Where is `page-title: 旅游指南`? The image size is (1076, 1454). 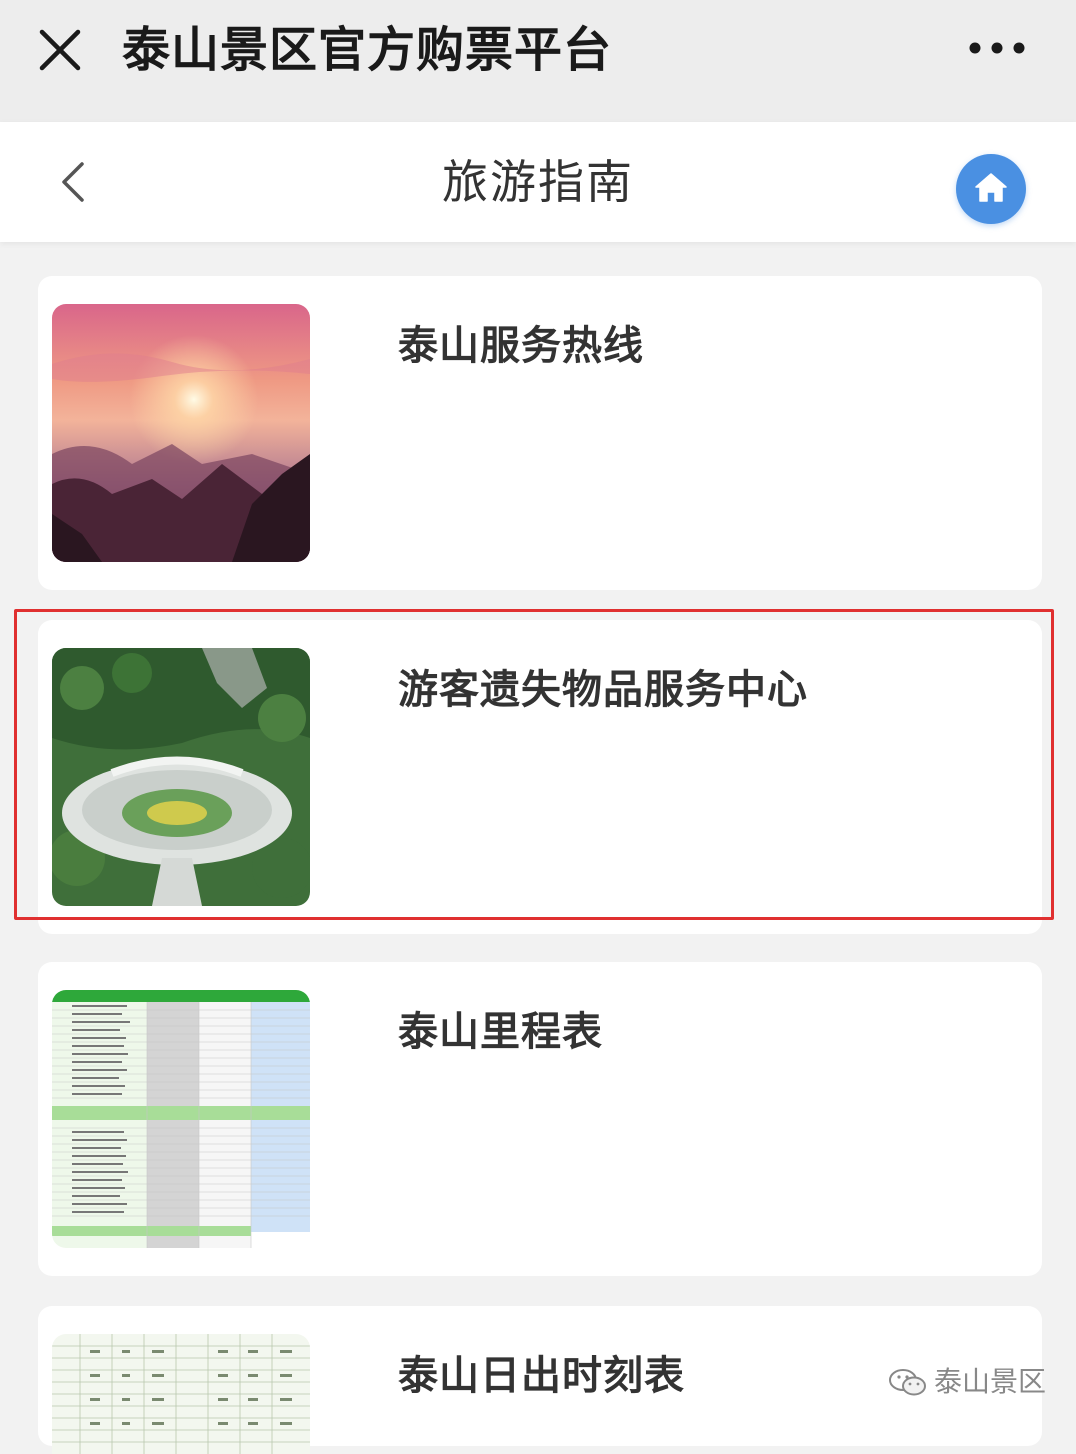
page-title: 旅游指南 is located at coordinates (538, 182).